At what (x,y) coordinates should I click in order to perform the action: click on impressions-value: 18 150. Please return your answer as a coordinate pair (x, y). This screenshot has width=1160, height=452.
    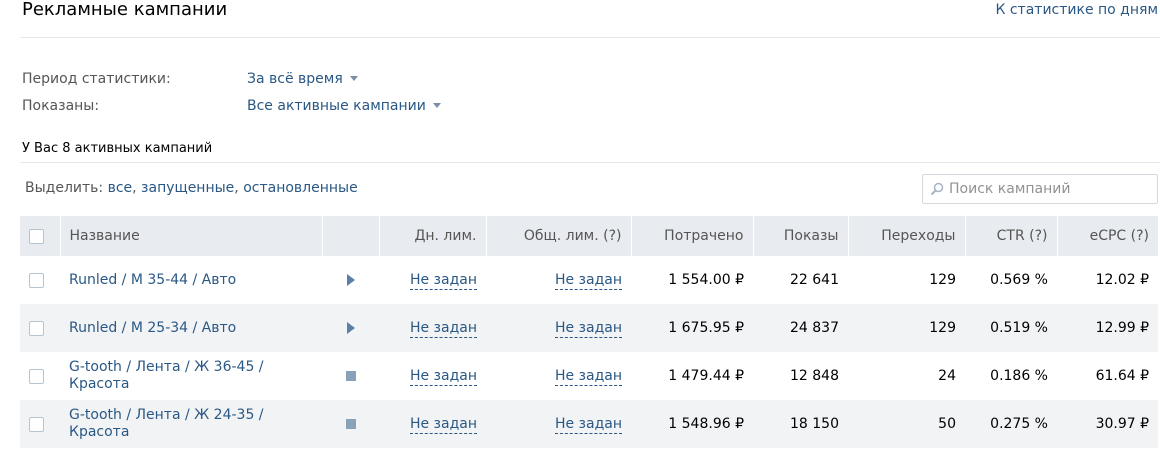
    Looking at the image, I should click on (800, 424).